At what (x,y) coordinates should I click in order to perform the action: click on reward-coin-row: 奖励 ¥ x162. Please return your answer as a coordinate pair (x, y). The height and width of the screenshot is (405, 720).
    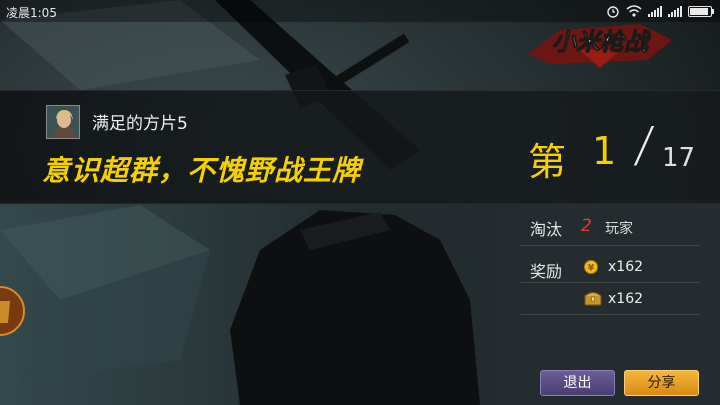
    Looking at the image, I should click on (610, 269).